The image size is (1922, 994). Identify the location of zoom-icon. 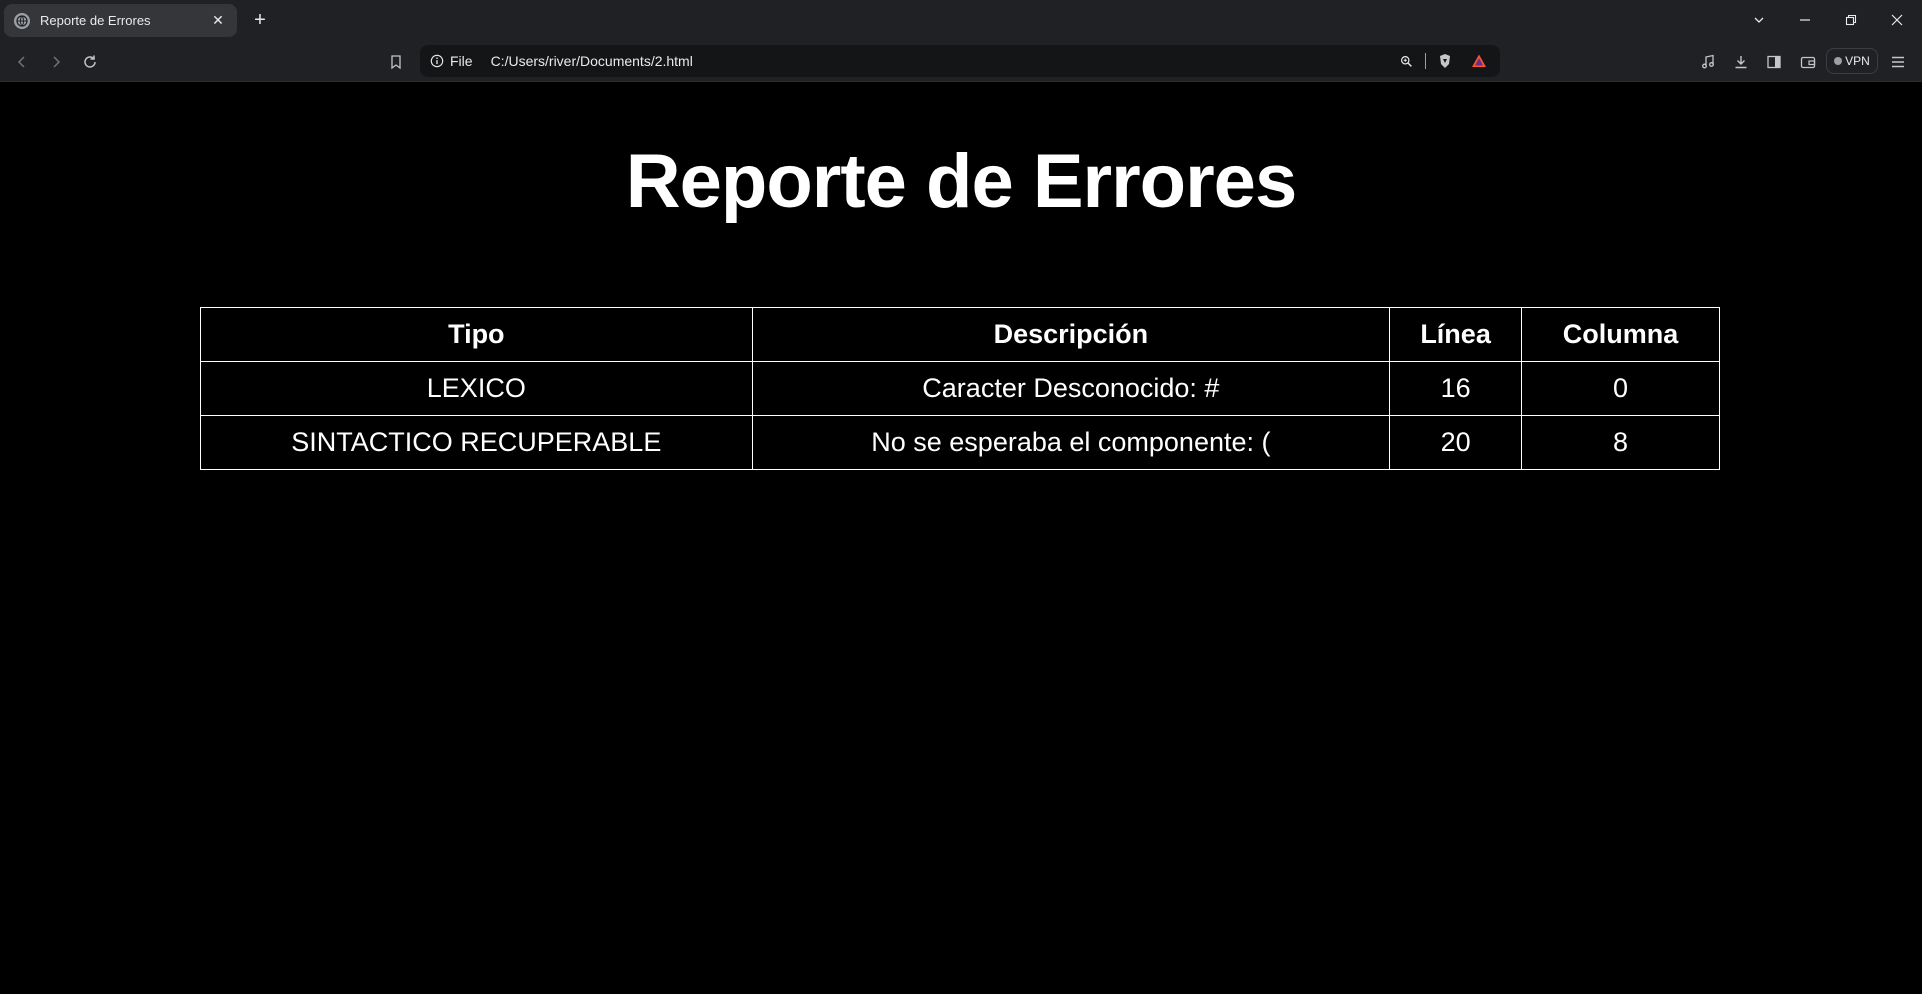
(1406, 61).